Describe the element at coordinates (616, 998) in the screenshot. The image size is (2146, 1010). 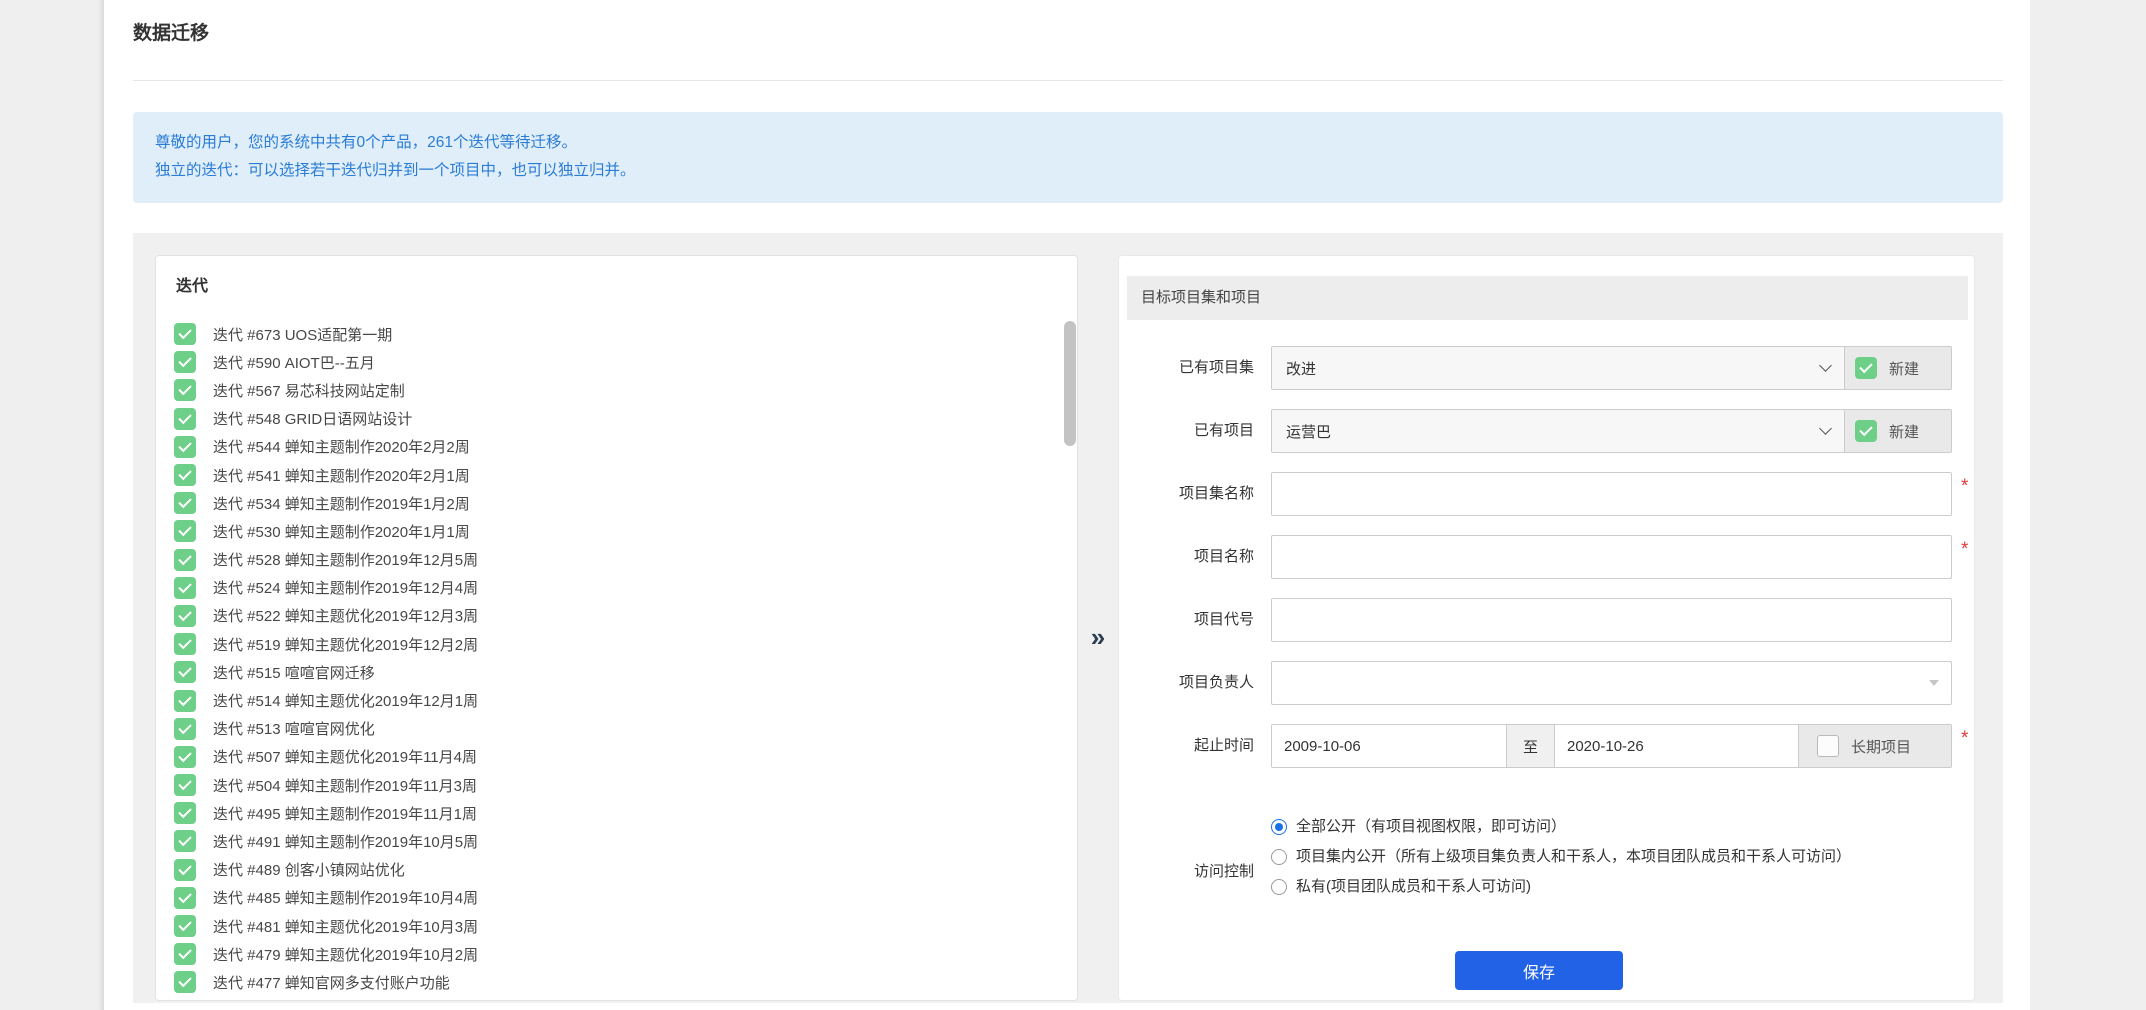
I see `list-item` at that location.